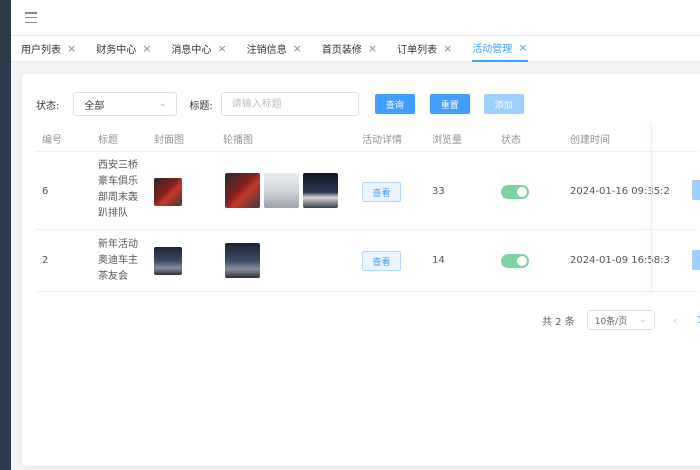 This screenshot has width=700, height=470. What do you see at coordinates (382, 140) in the screenshot?
I see `header-detail: 活动详情` at bounding box center [382, 140].